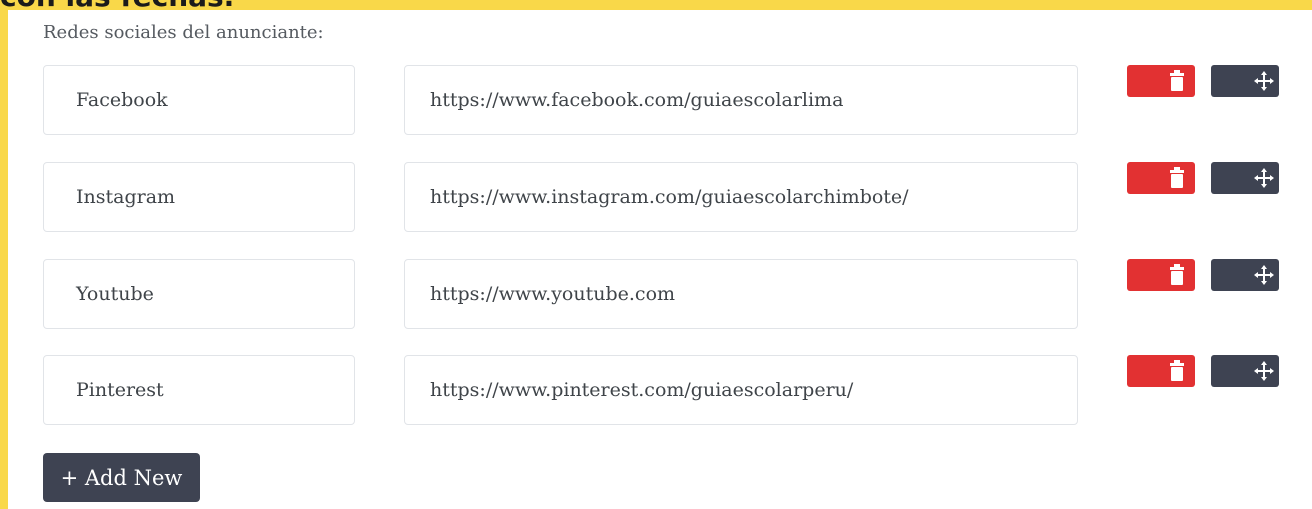 This screenshot has width=1312, height=509. What do you see at coordinates (741, 100) in the screenshot?
I see `network-url-field: https://www.facebook.com/guiaescolarlima` at bounding box center [741, 100].